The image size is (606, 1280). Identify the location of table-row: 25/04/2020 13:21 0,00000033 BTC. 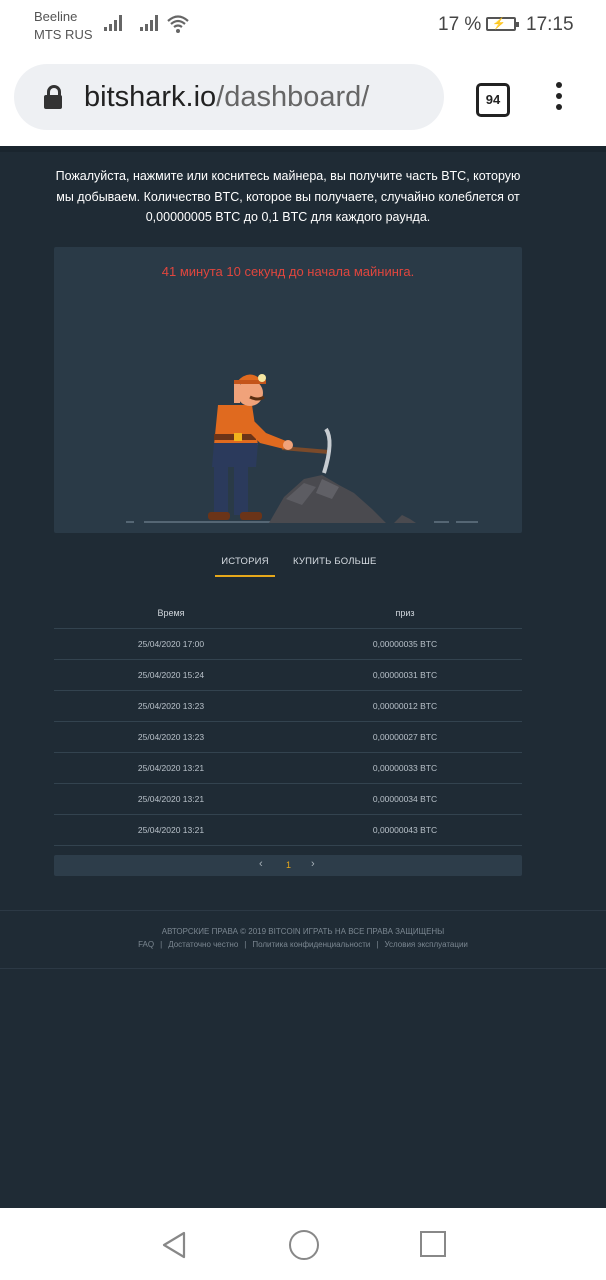
(288, 768).